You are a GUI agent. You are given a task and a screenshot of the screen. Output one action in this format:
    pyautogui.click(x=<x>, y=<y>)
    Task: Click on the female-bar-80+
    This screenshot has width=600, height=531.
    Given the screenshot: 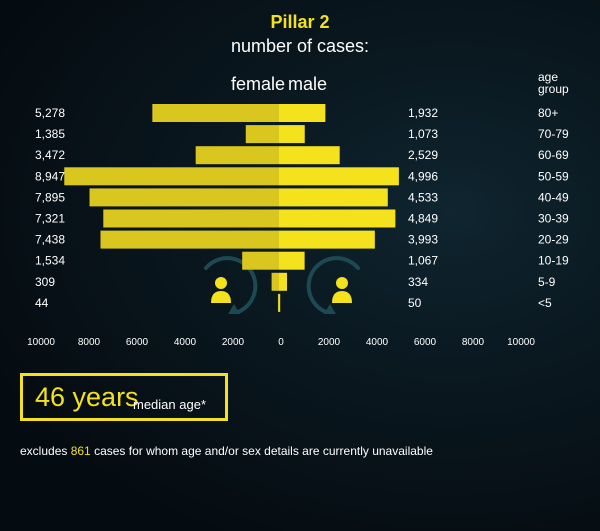 What is the action you would take?
    pyautogui.click(x=215, y=113)
    